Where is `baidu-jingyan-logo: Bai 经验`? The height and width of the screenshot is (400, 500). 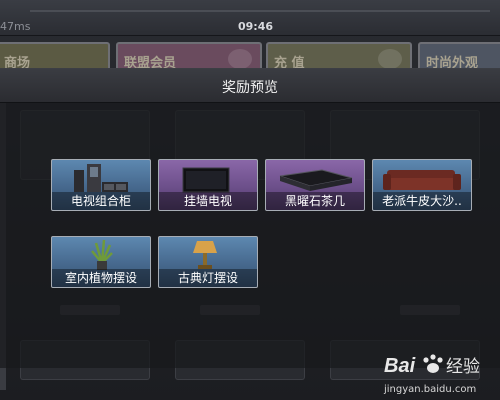
baidu-jingyan-logo: Bai 经验 is located at coordinates (439, 365).